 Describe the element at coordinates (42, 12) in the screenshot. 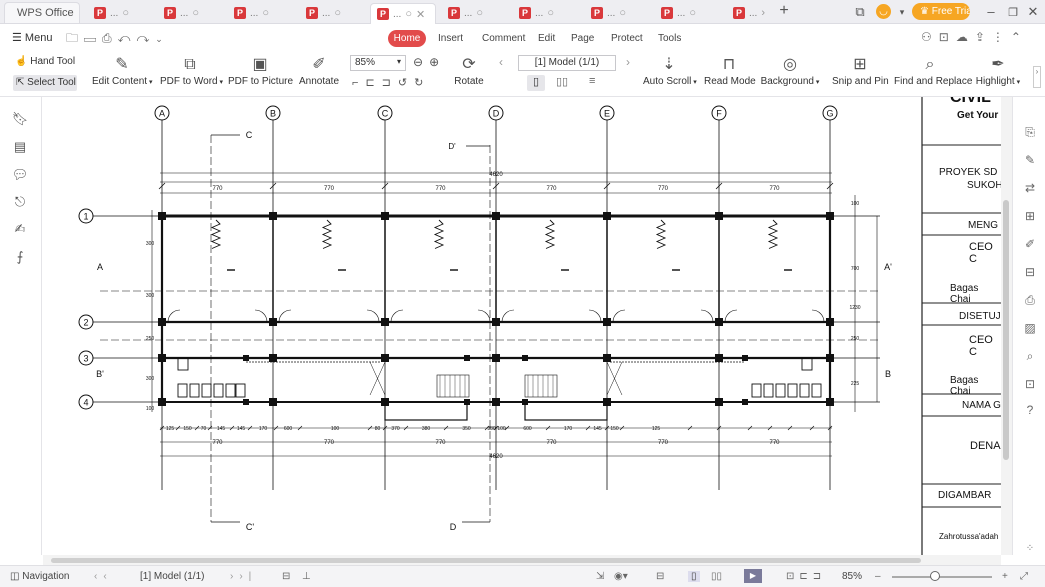

I see `app-tab: WPS Office` at that location.